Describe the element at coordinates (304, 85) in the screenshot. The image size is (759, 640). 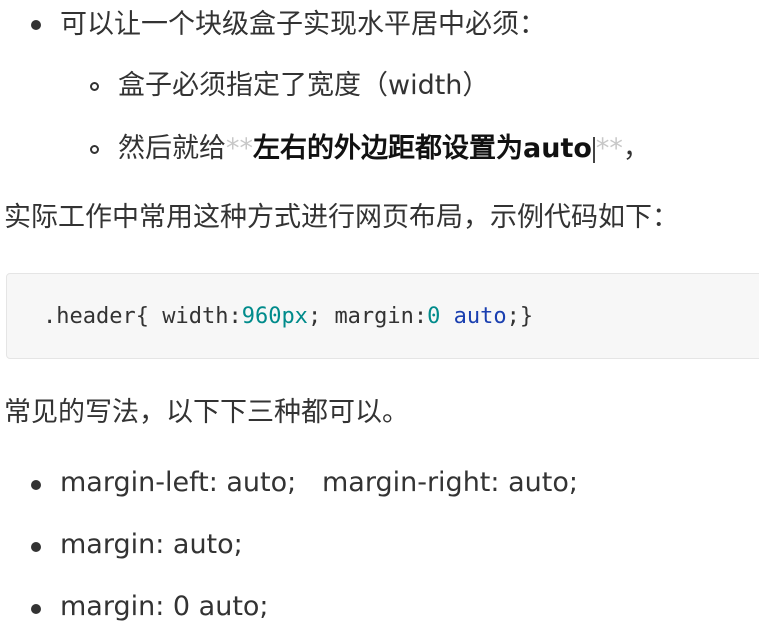
I see `sub-list-item: 盒子必须指定了宽度（width）` at that location.